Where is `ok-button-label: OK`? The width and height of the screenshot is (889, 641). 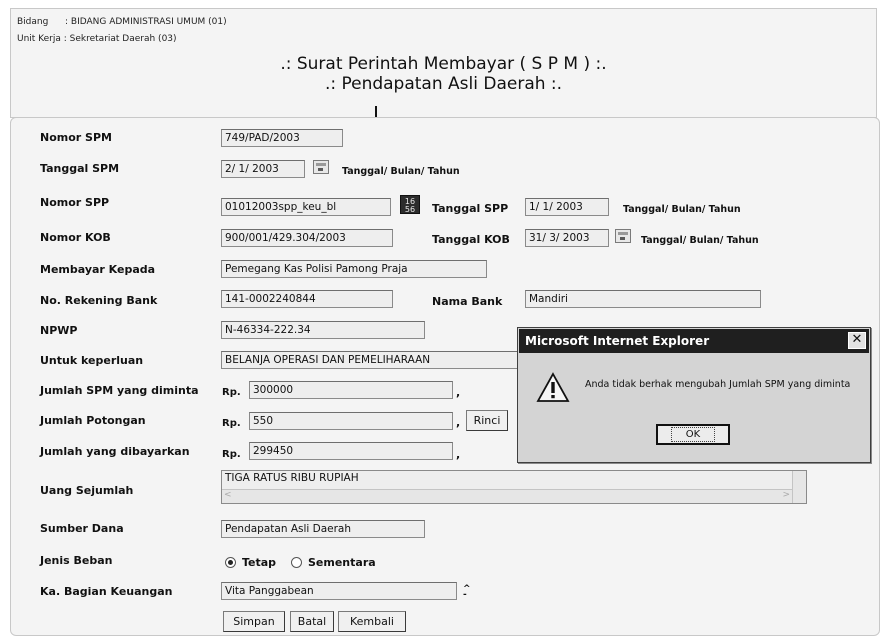 ok-button-label: OK is located at coordinates (693, 434).